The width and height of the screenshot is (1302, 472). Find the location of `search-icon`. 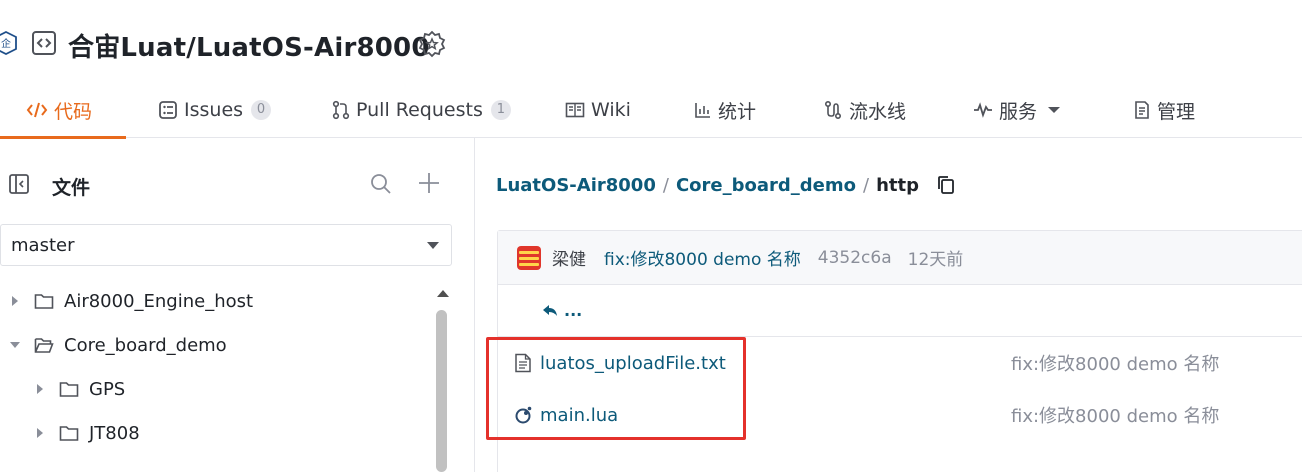

search-icon is located at coordinates (381, 184).